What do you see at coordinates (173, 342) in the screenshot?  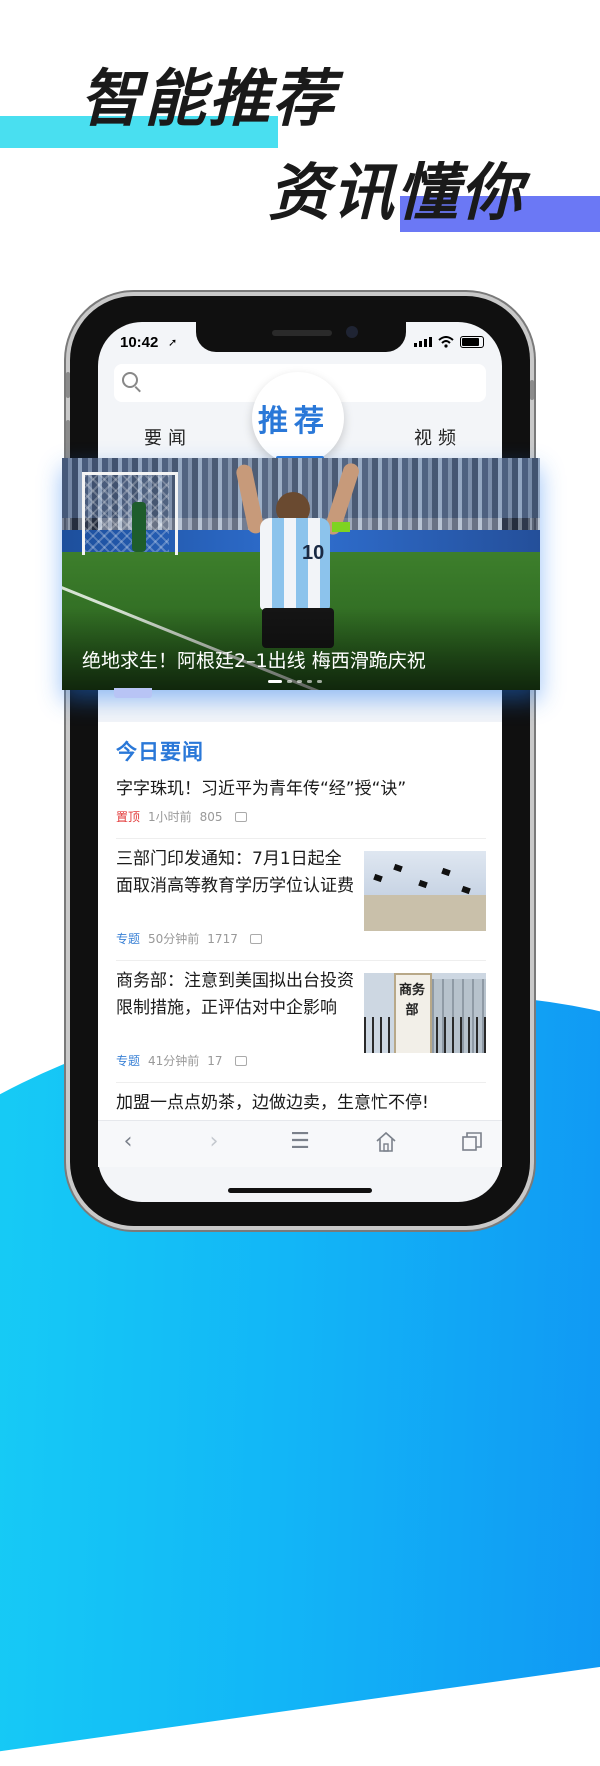 I see `location-arrow-icon: ➚` at bounding box center [173, 342].